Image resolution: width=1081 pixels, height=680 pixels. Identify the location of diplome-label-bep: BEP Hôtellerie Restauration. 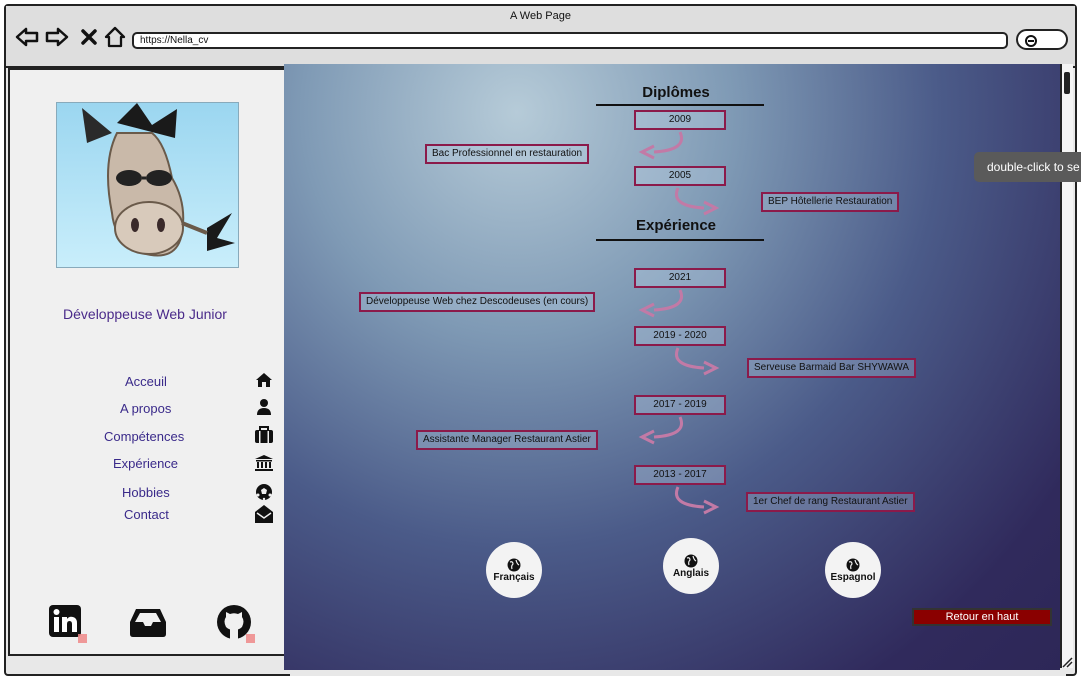
(830, 202).